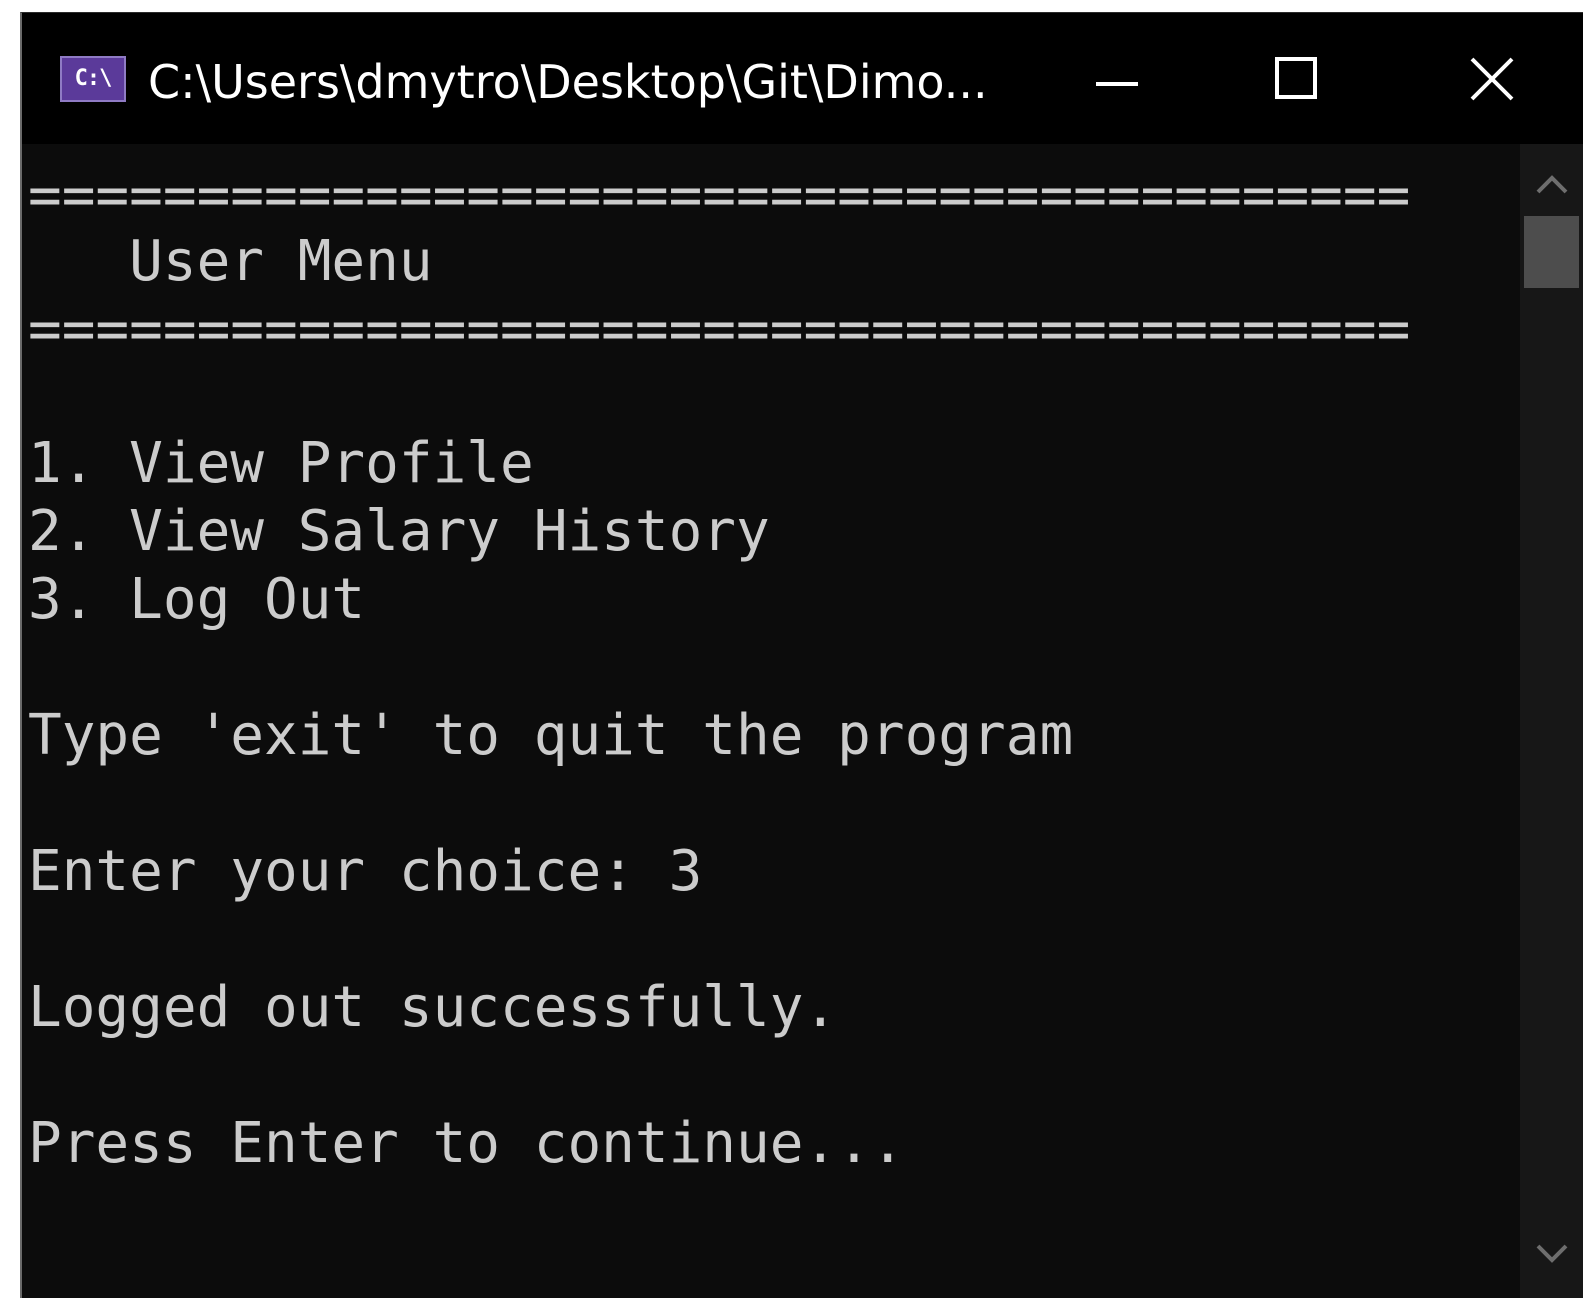  I want to click on close-button, so click(1492, 78).